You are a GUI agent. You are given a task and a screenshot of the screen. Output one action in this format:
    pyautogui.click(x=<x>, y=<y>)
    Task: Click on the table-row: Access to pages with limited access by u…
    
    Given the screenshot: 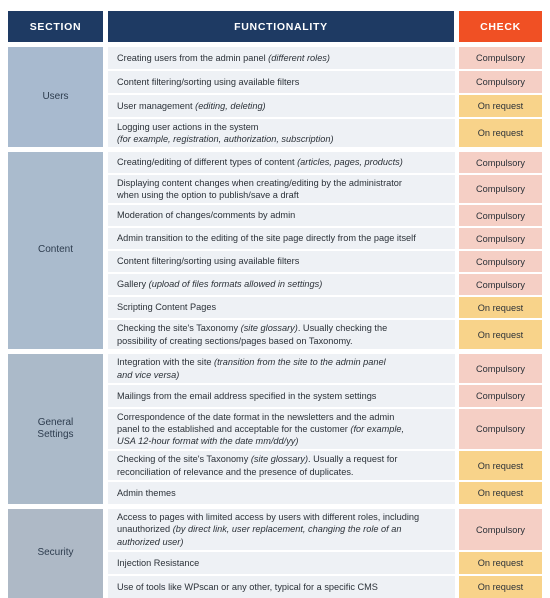 What is the action you would take?
    pyautogui.click(x=325, y=530)
    